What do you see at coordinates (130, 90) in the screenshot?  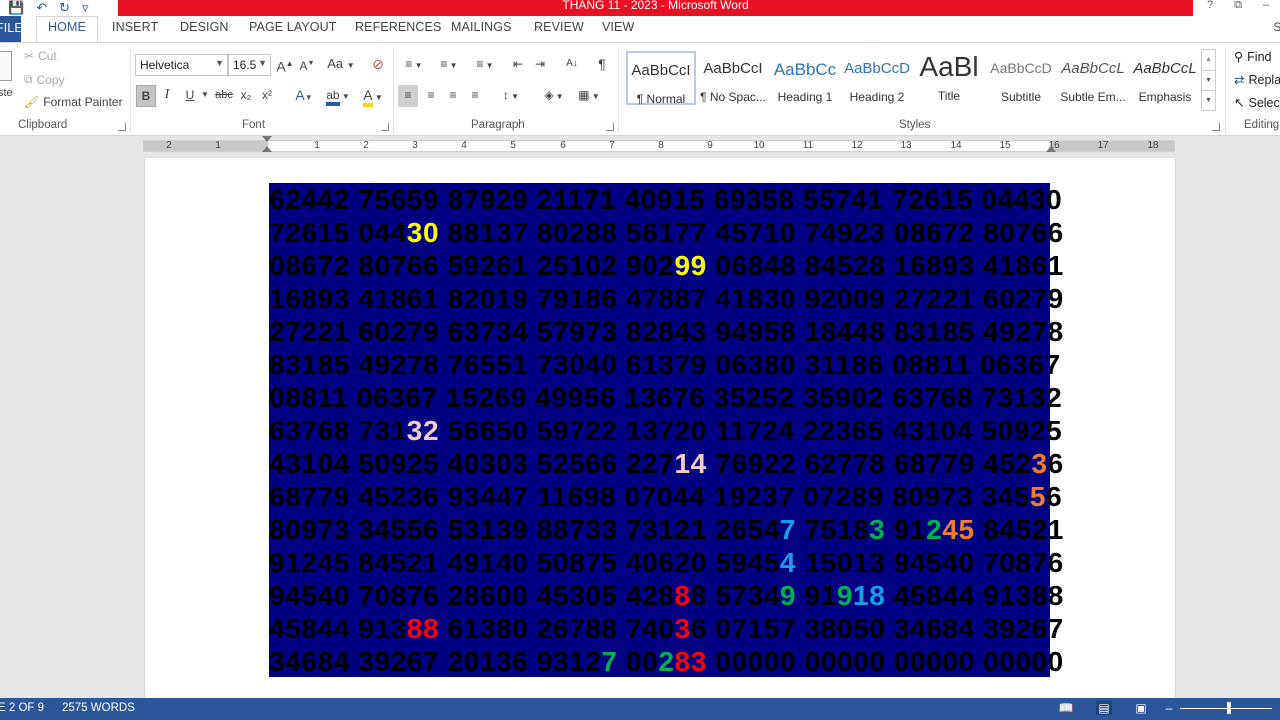 I see `separator` at bounding box center [130, 90].